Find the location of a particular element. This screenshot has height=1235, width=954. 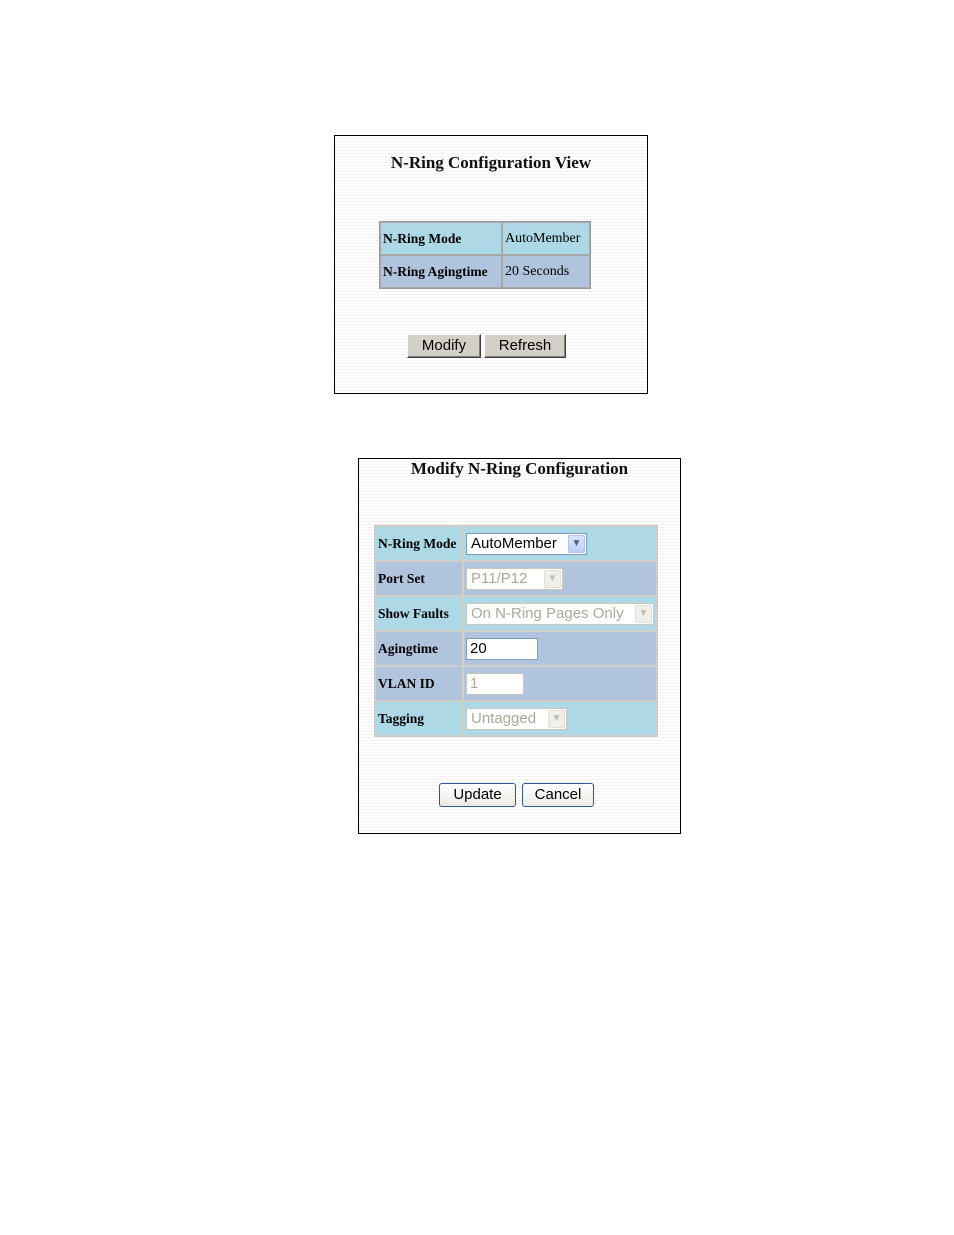

table-row: N-Ring Mode AutoMember ▼ is located at coordinates (516, 543).